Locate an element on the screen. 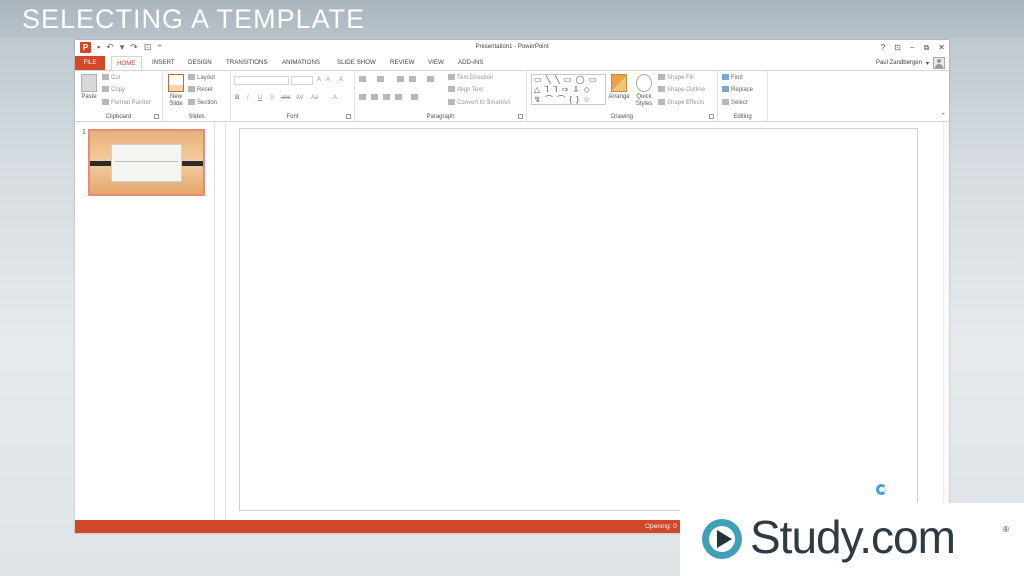 This screenshot has width=1024, height=576. replace-button: Replace is located at coordinates (737, 90).